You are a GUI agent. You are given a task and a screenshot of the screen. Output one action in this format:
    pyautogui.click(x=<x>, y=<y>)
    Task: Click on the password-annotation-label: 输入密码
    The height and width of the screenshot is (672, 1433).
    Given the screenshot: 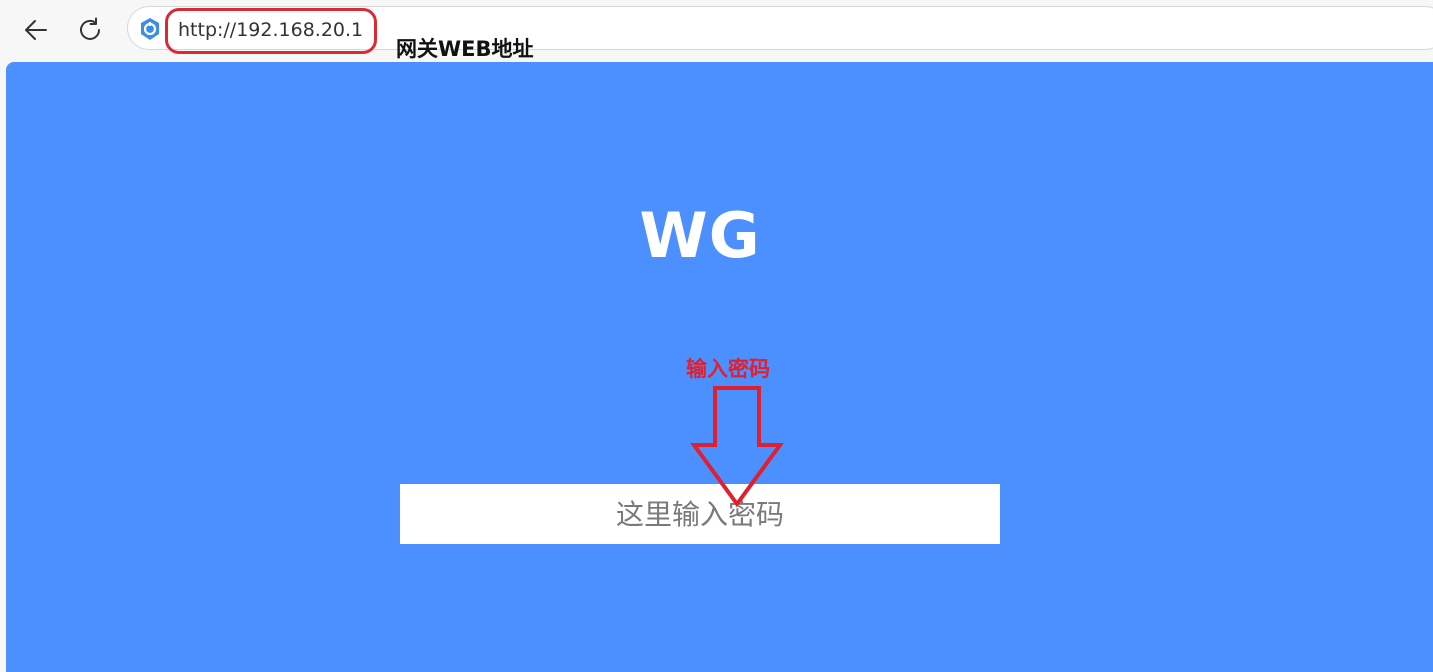 What is the action you would take?
    pyautogui.click(x=728, y=369)
    